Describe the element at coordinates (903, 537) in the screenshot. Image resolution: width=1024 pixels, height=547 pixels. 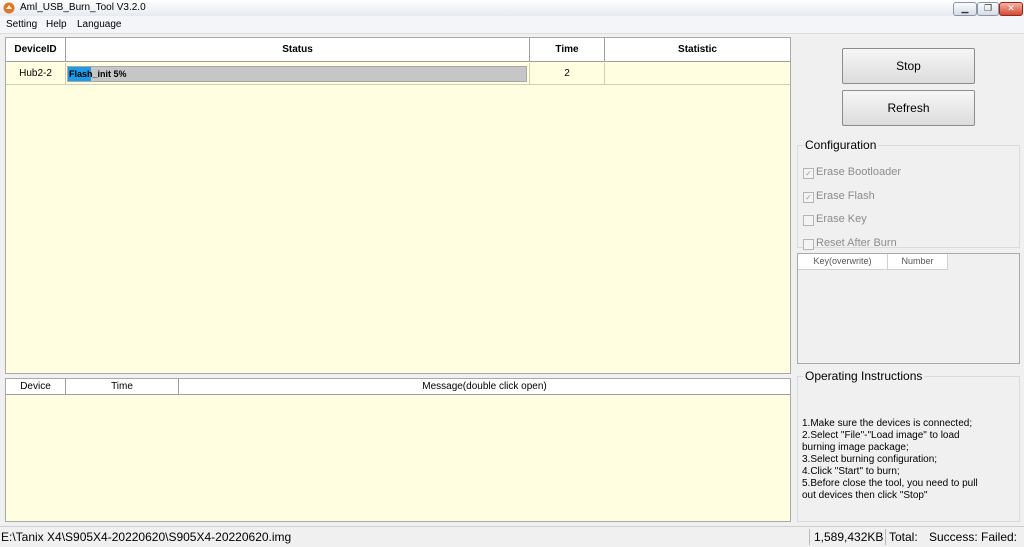
I see `total-label: Total:` at that location.